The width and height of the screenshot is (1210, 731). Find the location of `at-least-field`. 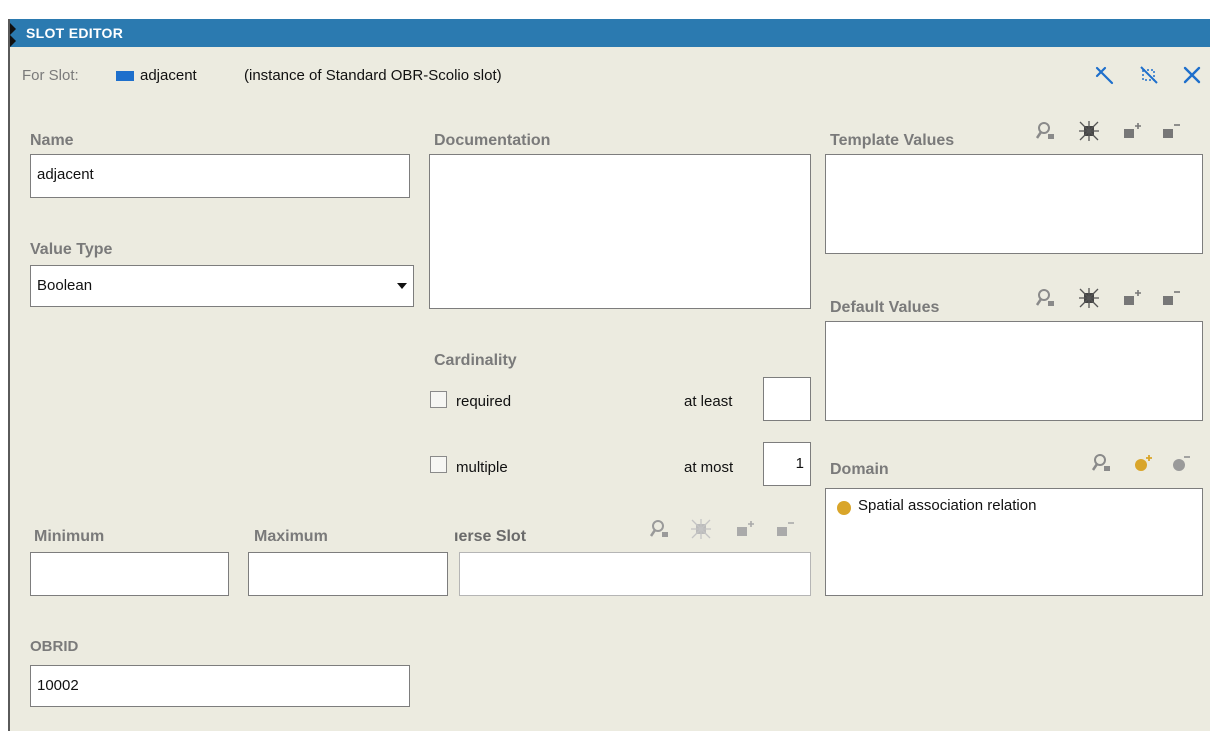

at-least-field is located at coordinates (787, 399).